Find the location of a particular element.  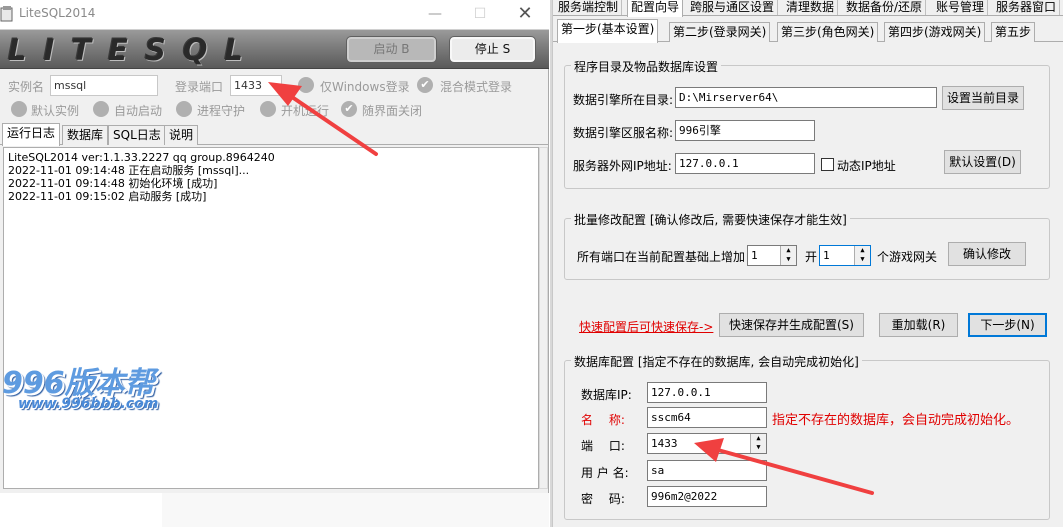

litesql-logo: LITESQL is located at coordinates (134, 50).